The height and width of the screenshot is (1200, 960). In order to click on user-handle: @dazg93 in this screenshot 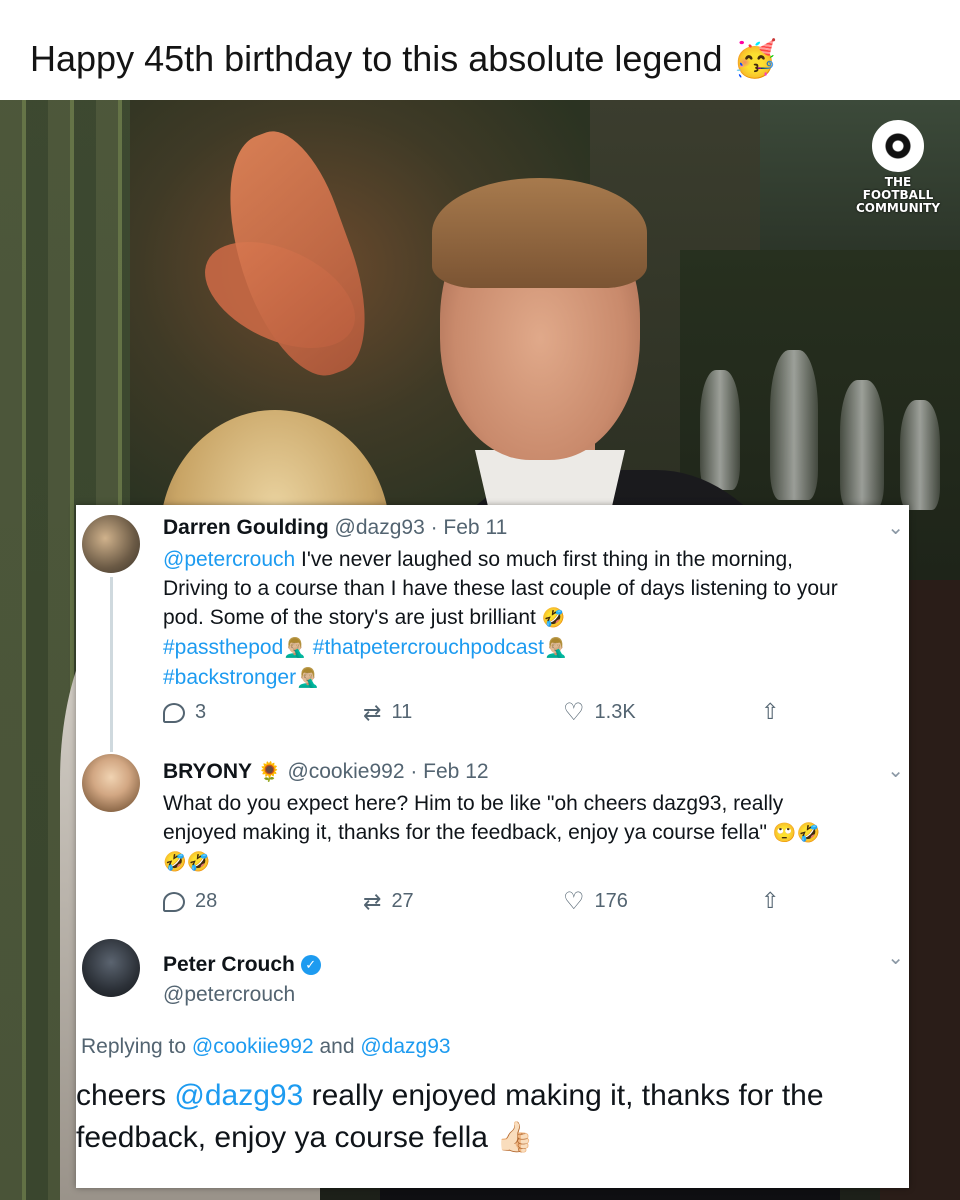, I will do `click(380, 527)`.